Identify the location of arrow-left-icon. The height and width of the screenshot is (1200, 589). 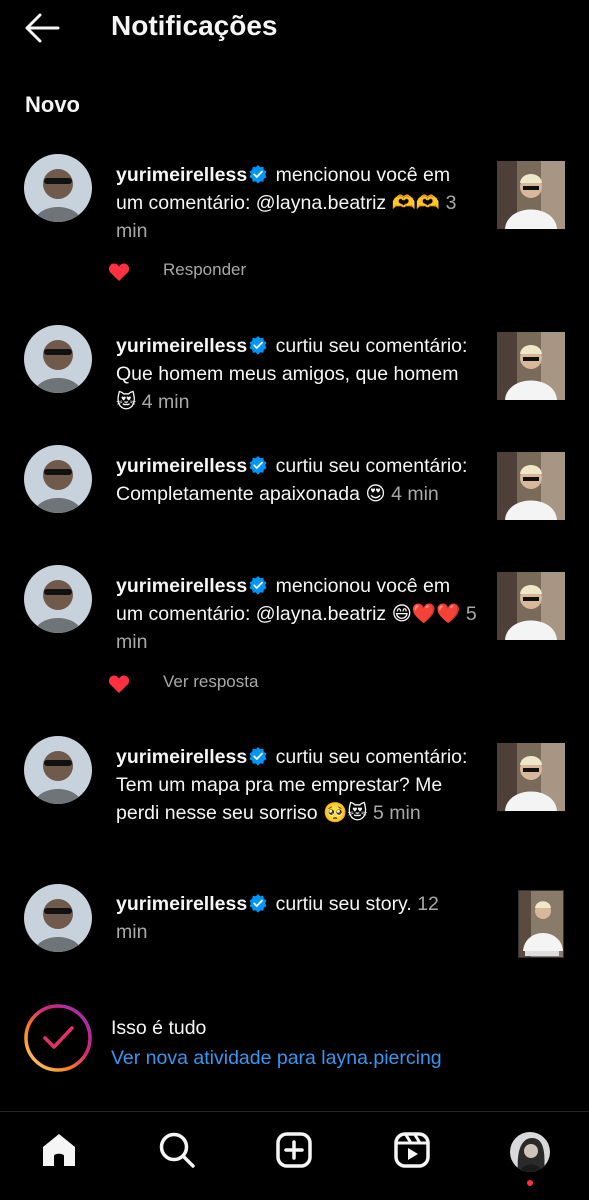
(42, 28).